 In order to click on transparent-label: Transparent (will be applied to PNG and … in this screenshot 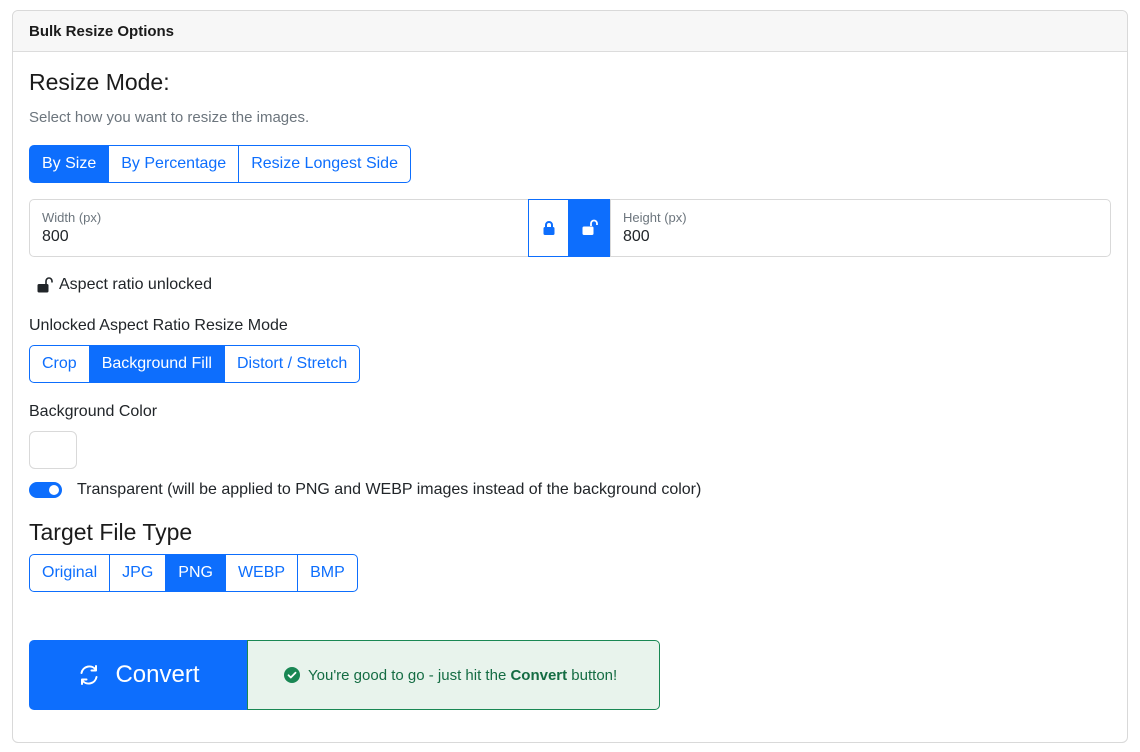, I will do `click(389, 489)`.